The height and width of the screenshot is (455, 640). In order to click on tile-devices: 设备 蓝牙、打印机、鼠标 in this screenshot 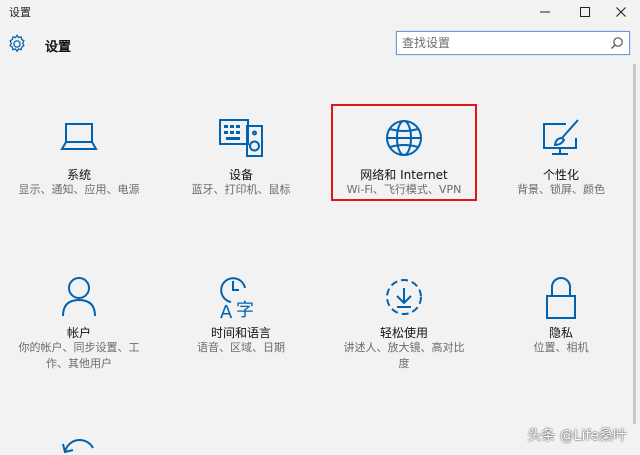, I will do `click(241, 163)`.